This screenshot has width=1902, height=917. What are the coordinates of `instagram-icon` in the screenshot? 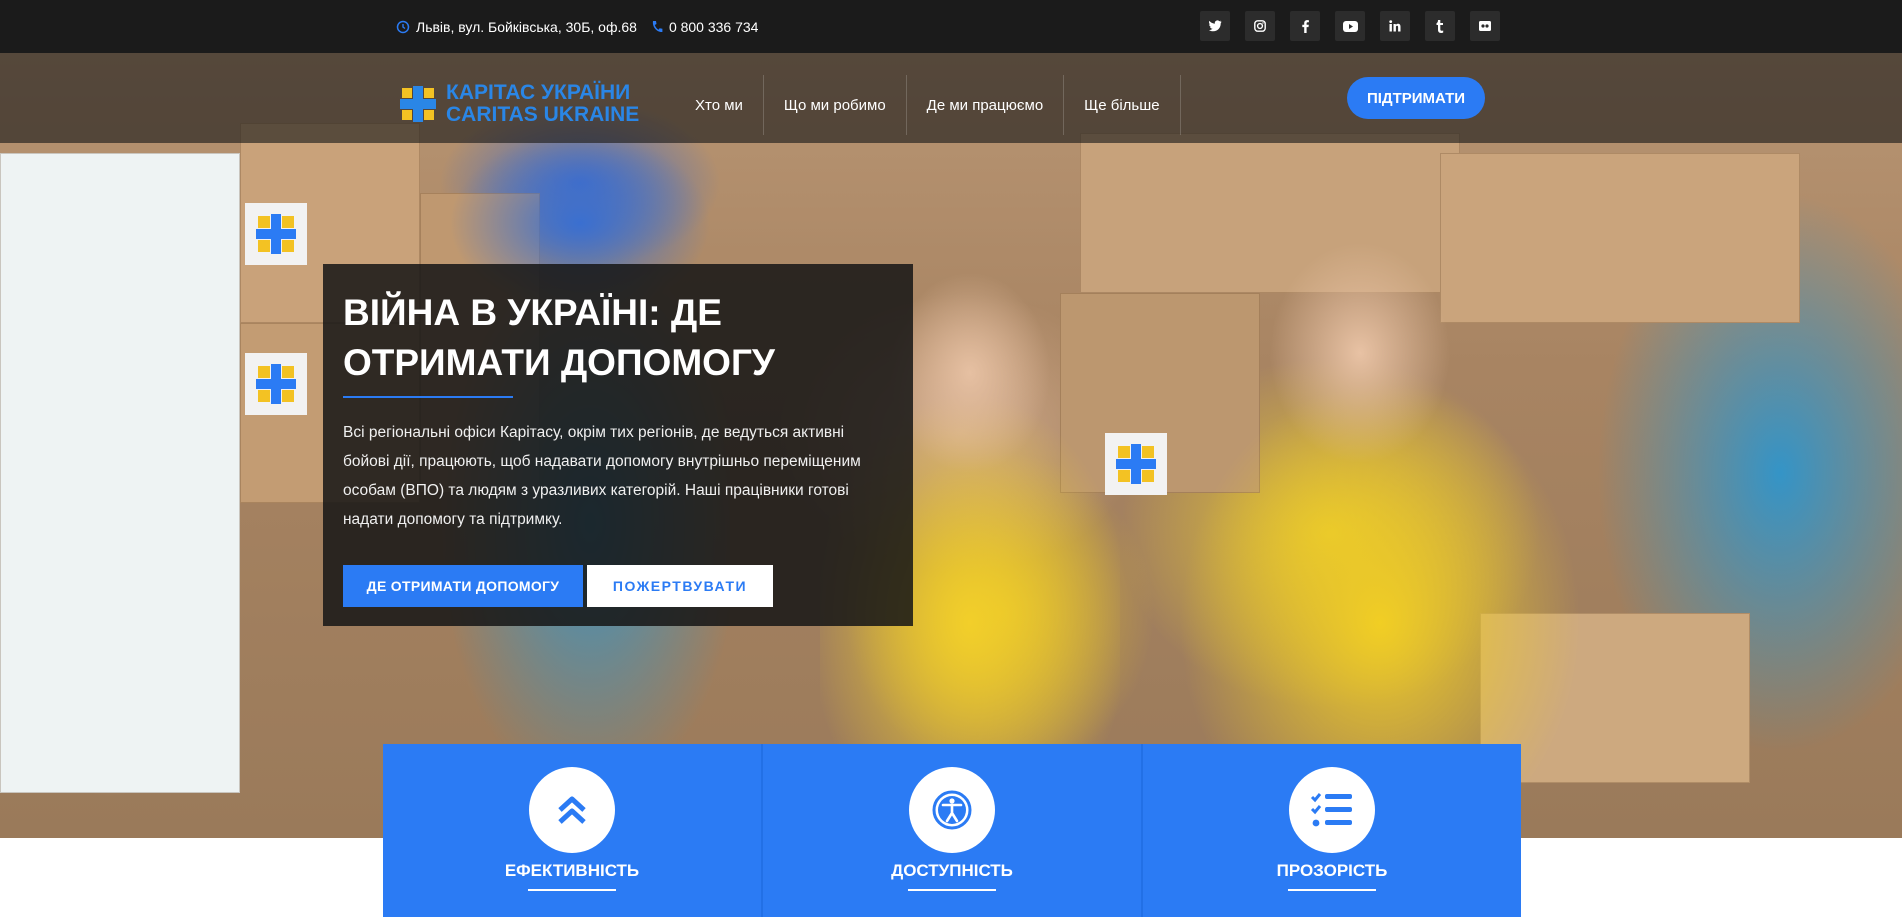 It's located at (1260, 26).